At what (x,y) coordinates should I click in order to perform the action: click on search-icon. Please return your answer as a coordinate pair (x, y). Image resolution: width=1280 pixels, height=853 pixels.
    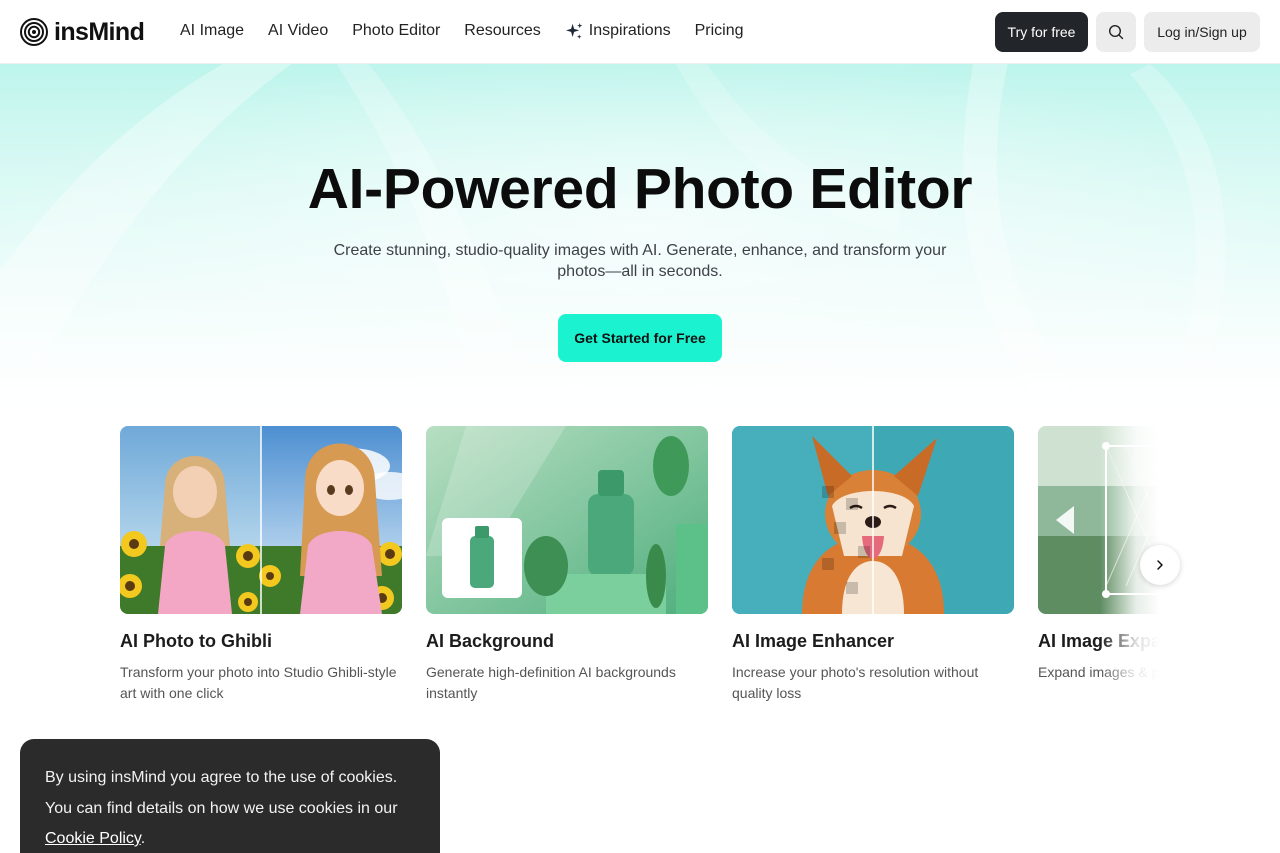
    Looking at the image, I should click on (1116, 32).